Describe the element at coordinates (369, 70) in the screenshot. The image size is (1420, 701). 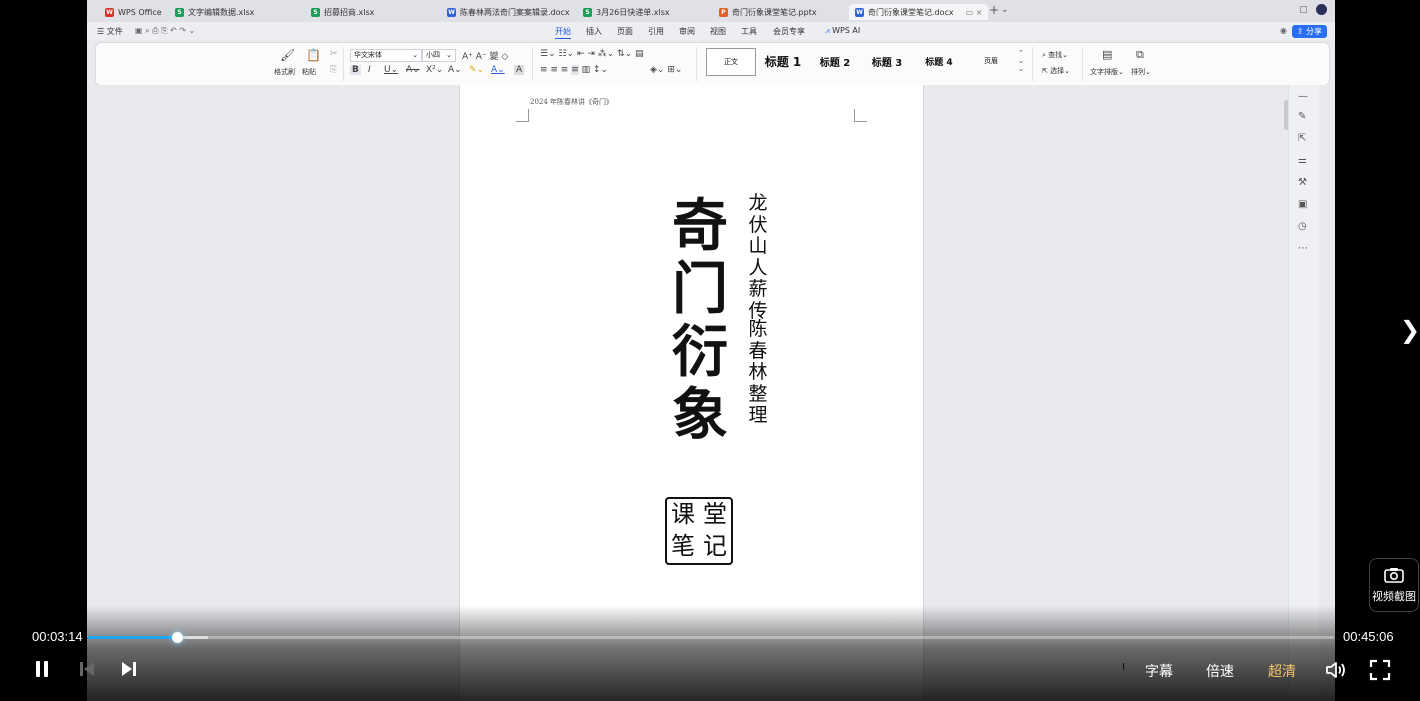
I see `italic-icon: I` at that location.